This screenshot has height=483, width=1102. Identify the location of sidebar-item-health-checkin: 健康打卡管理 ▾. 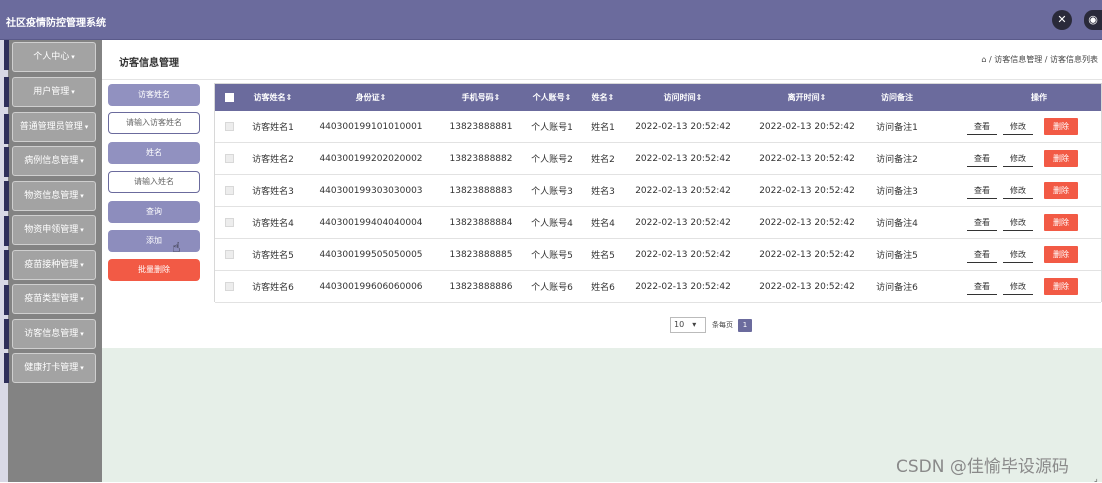
(54, 368).